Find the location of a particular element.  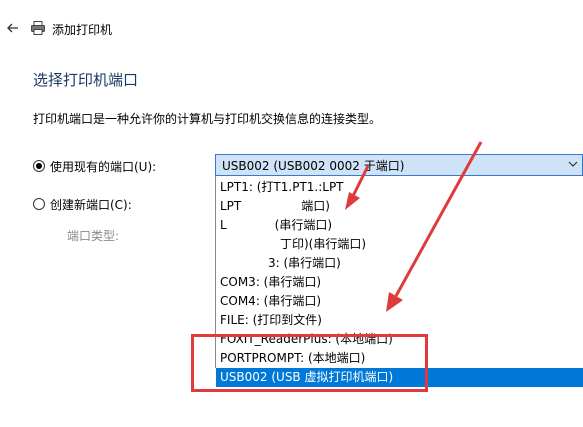

printer-icon is located at coordinates (38, 28).